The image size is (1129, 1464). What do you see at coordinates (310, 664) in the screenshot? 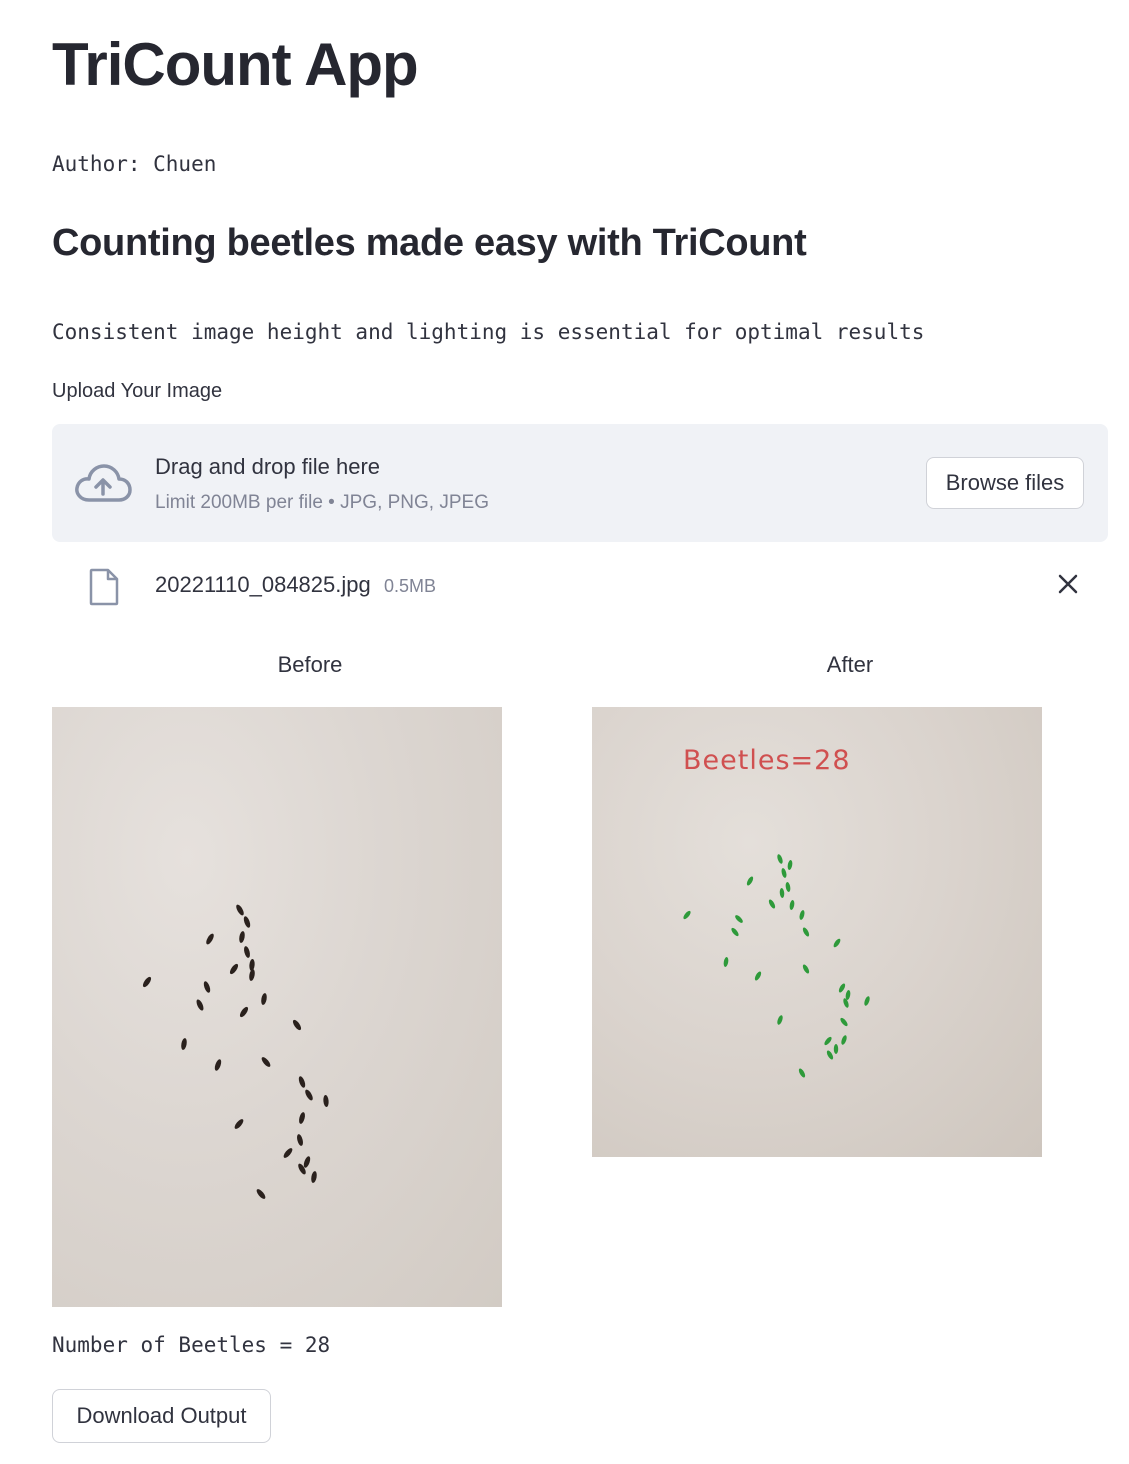
I see `before-column-label: Before` at bounding box center [310, 664].